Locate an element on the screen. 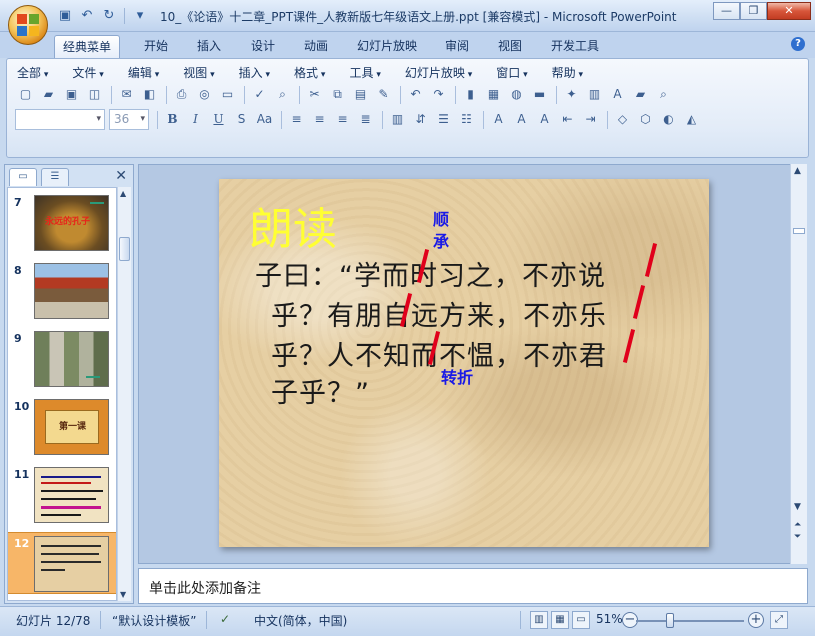  text-direction-icon: ⇵ is located at coordinates (420, 119).